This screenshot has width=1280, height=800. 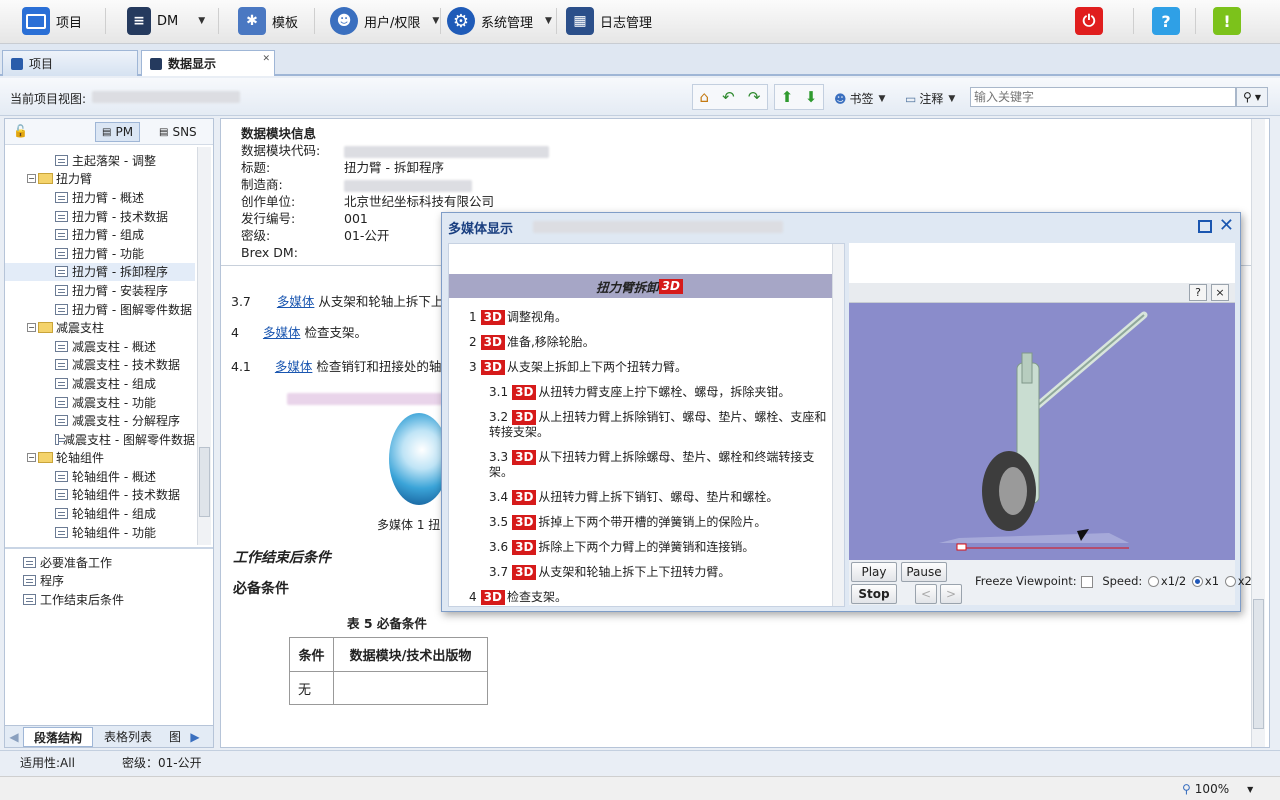 I want to click on dm-menu-button: ≡ DM ▼, so click(x=166, y=21).